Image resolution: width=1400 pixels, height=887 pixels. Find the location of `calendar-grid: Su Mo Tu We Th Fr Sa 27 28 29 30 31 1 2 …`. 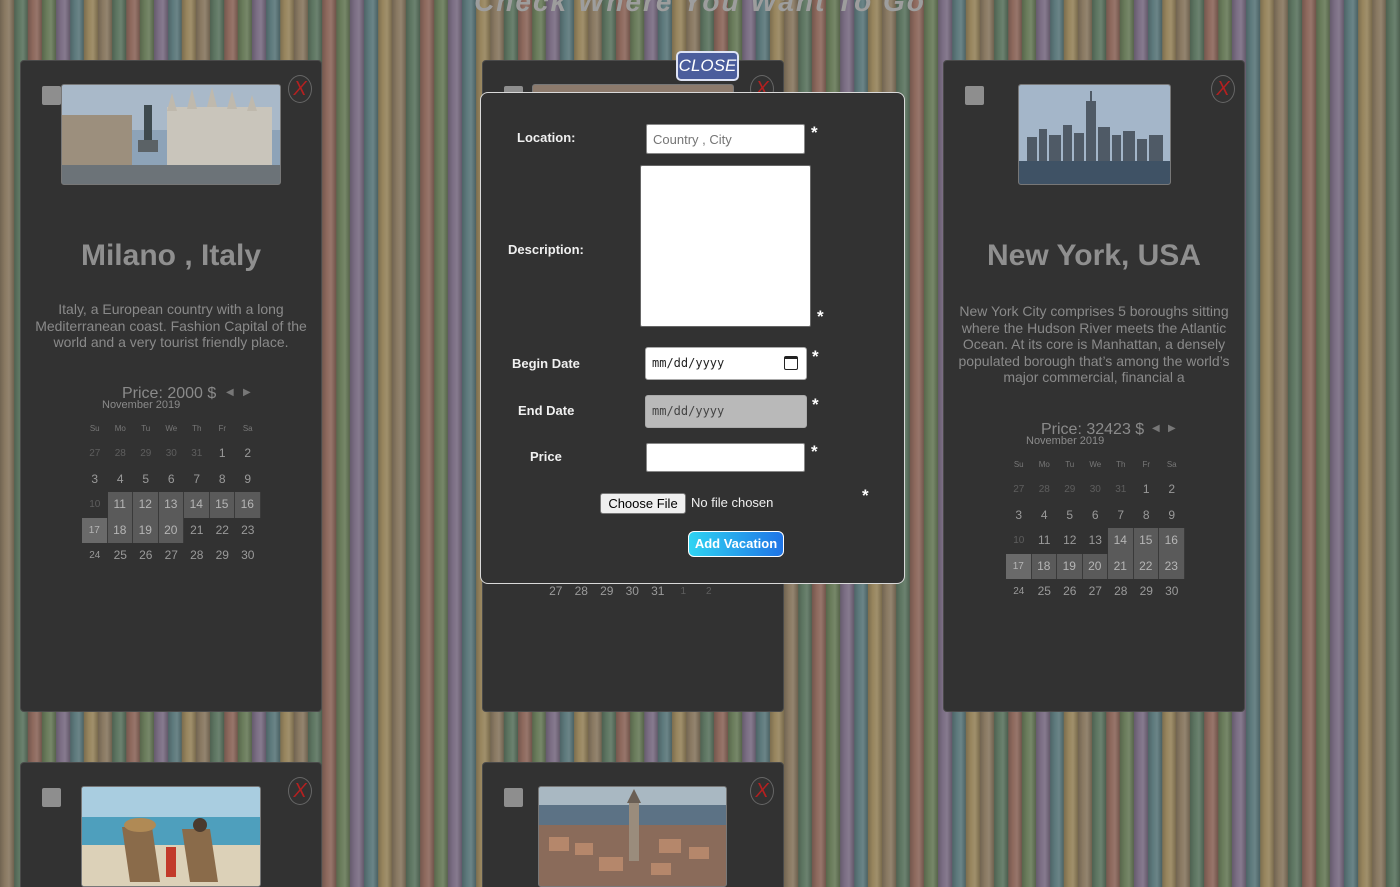

calendar-grid: Su Mo Tu We Th Fr Sa 27 28 29 30 31 1 2 … is located at coordinates (171, 493).